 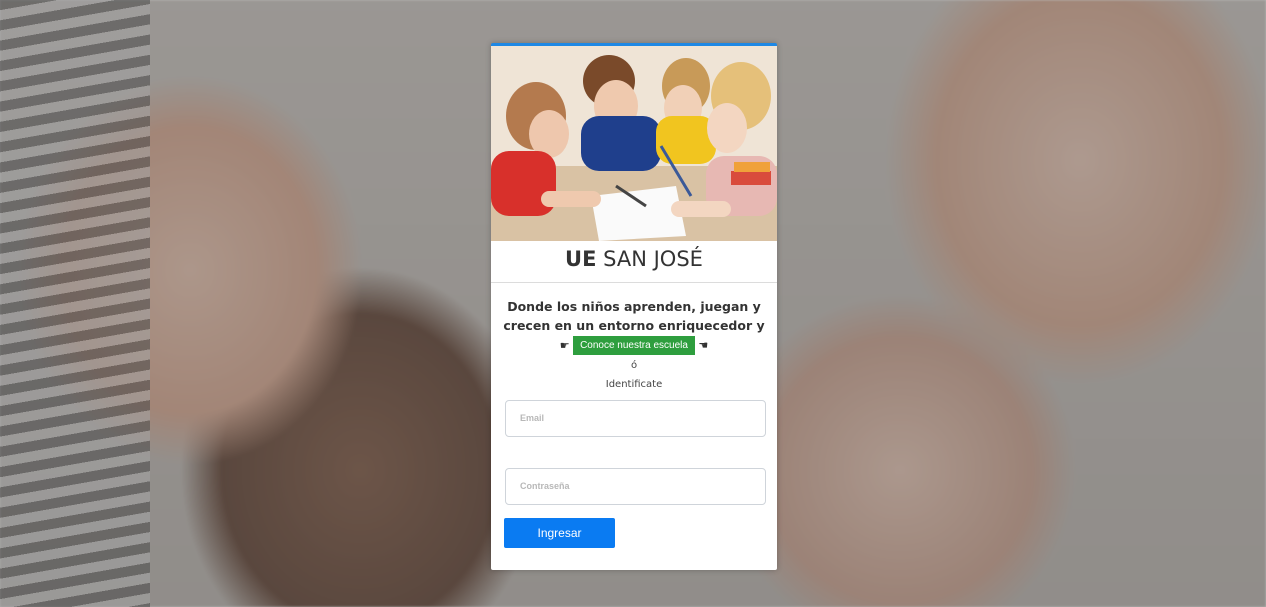 I want to click on cta-row: ☛ Conoce nuestra escuela ☚, so click(x=634, y=345).